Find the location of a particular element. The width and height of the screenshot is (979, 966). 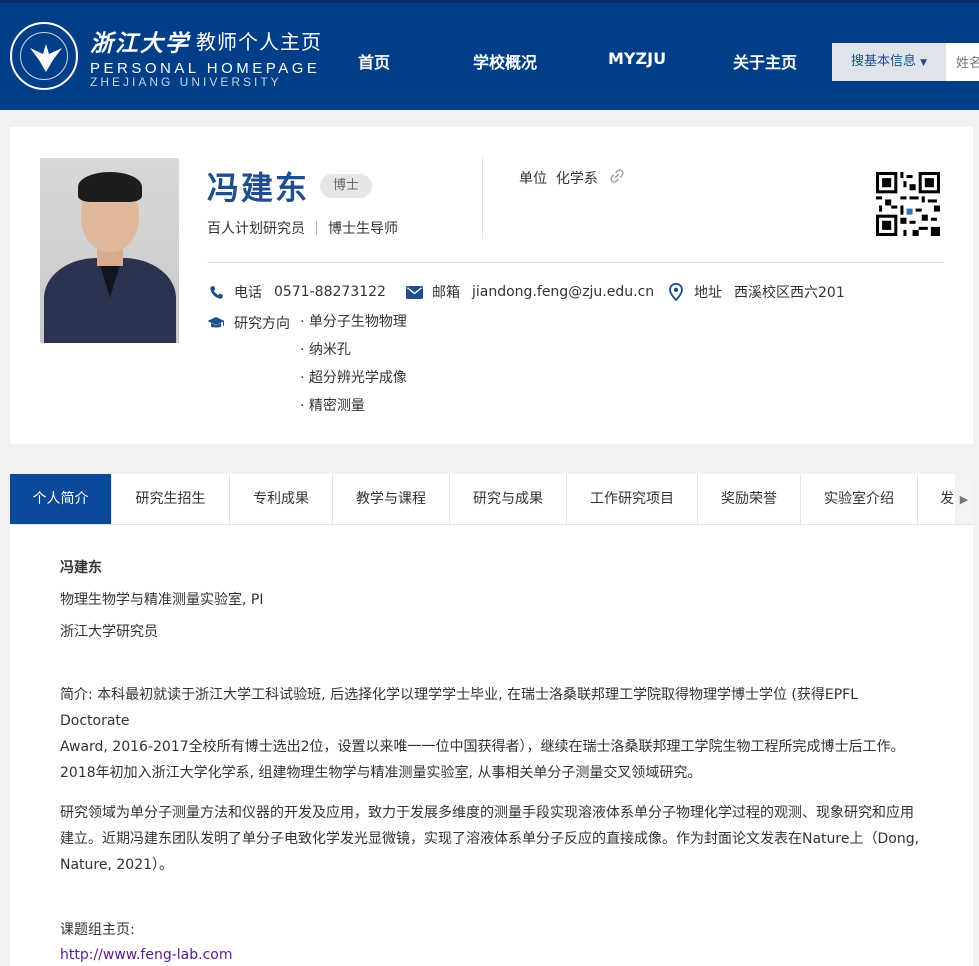

tab-patents: 专利成果 is located at coordinates (281, 499).